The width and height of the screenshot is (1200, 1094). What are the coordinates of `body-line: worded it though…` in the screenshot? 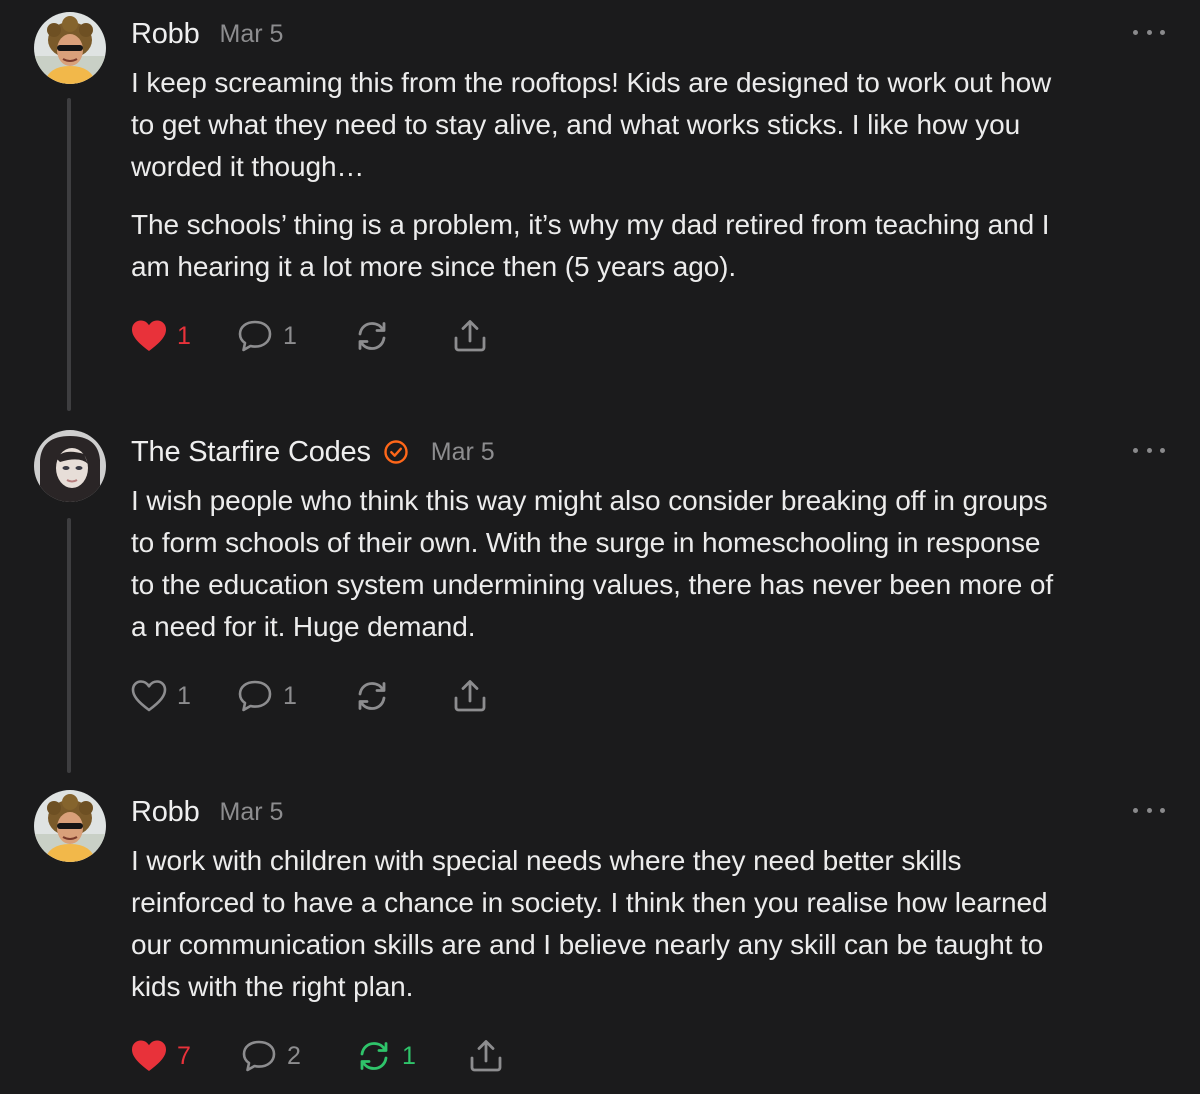 It's located at (248, 166).